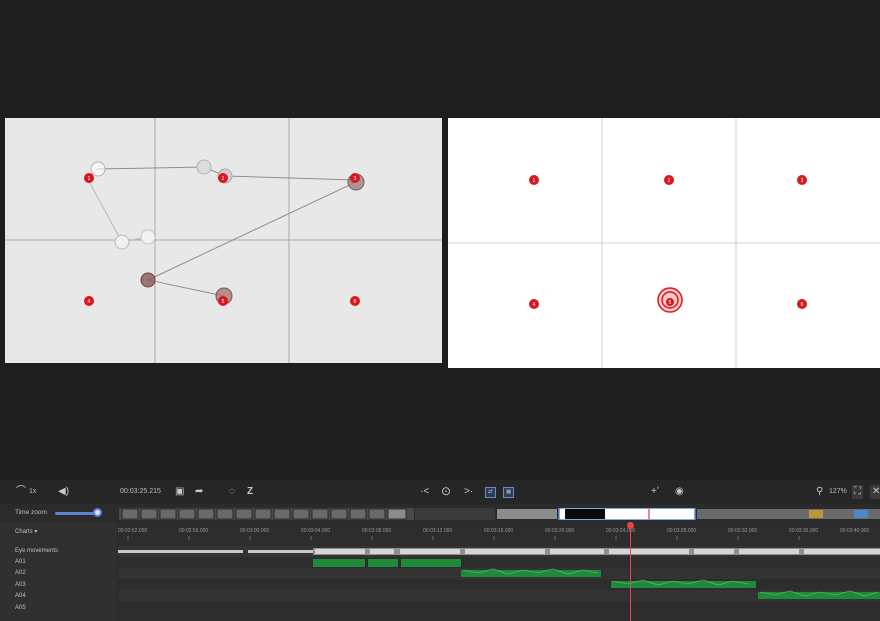 The image size is (880, 621). Describe the element at coordinates (140, 491) in the screenshot. I see `timecode: 00:03:25.215` at that location.